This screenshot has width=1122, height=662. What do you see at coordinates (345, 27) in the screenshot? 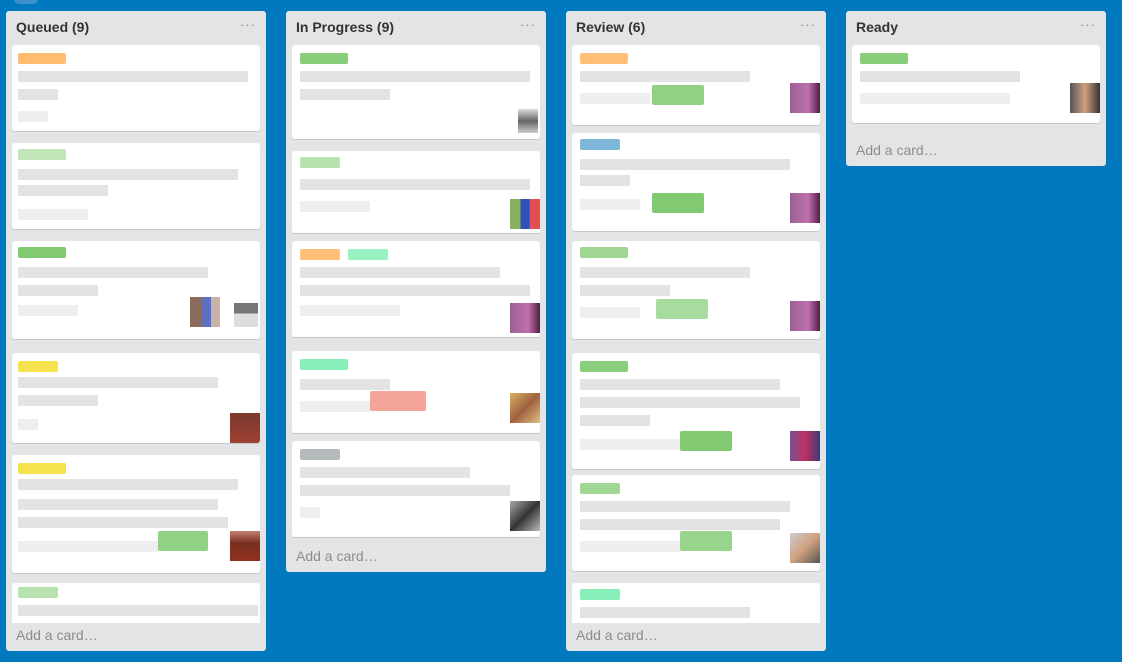
I see `list-title: In Progress (9)` at bounding box center [345, 27].